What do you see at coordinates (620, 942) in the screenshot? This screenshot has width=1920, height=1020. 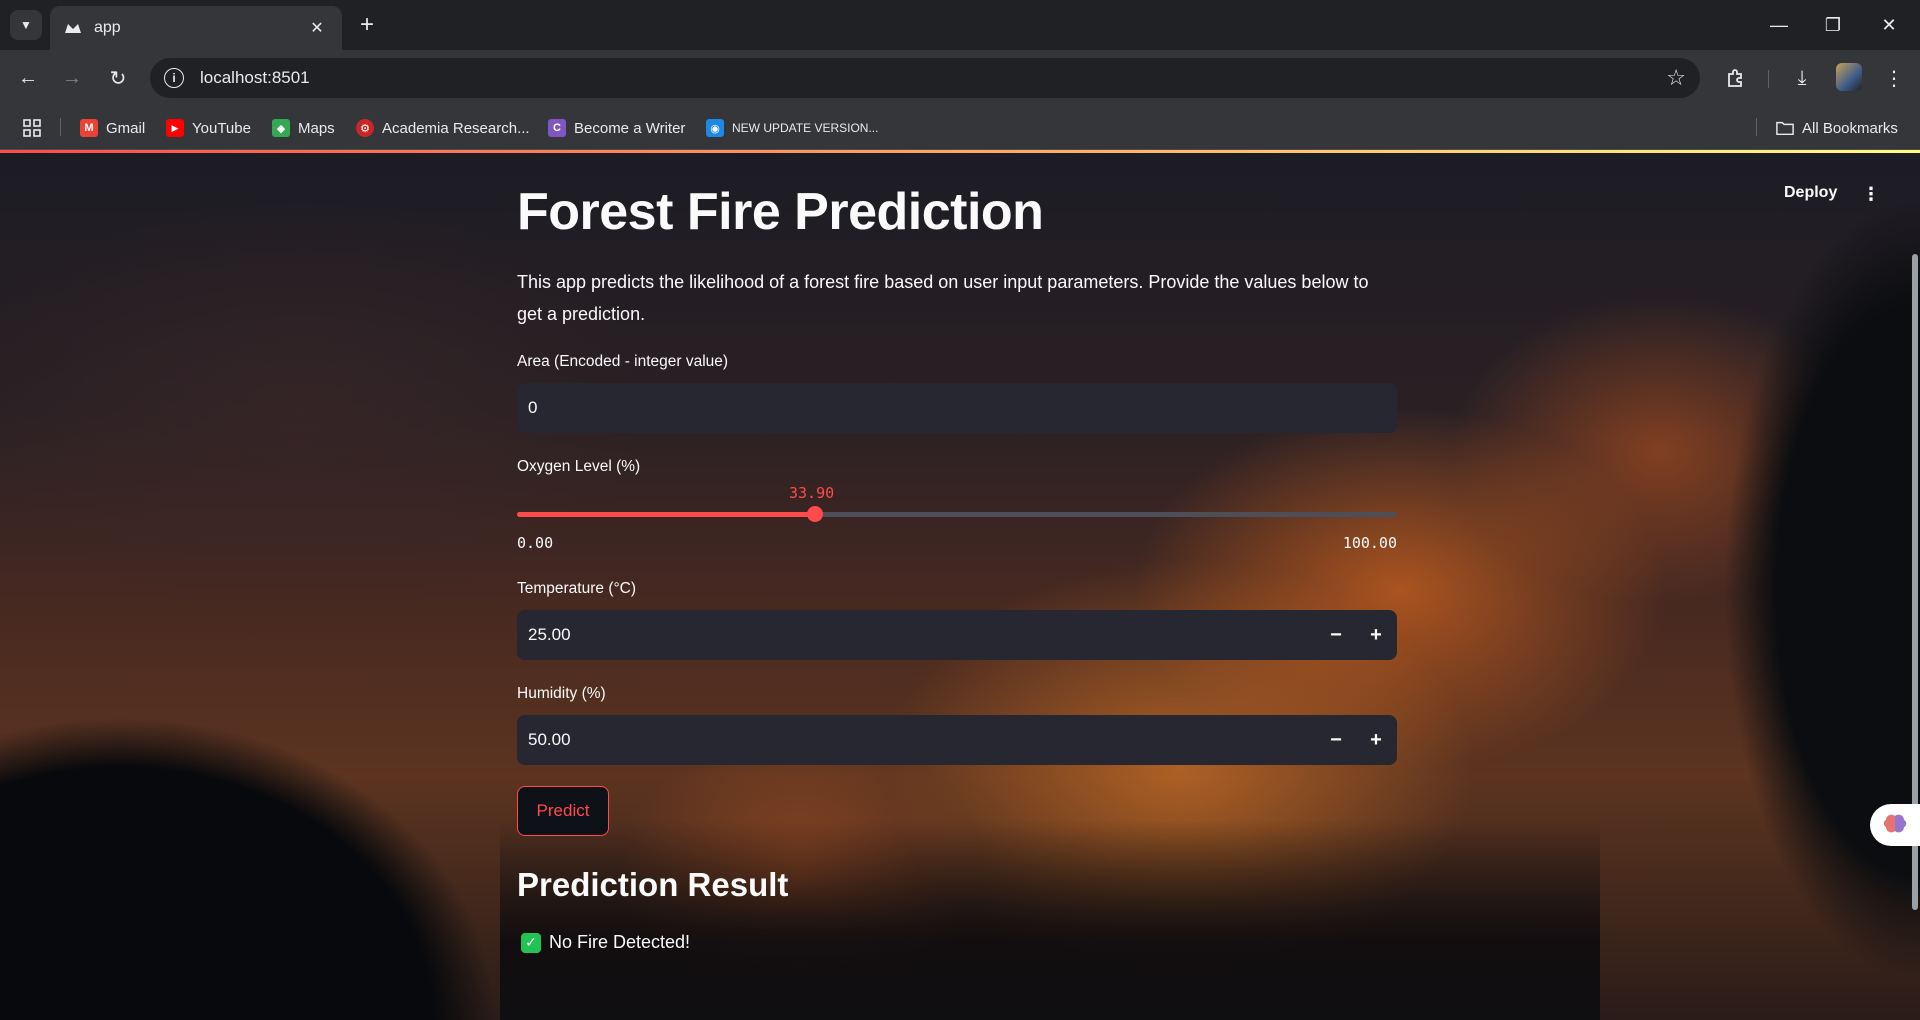 I see `result-text: No Fire Detected!` at bounding box center [620, 942].